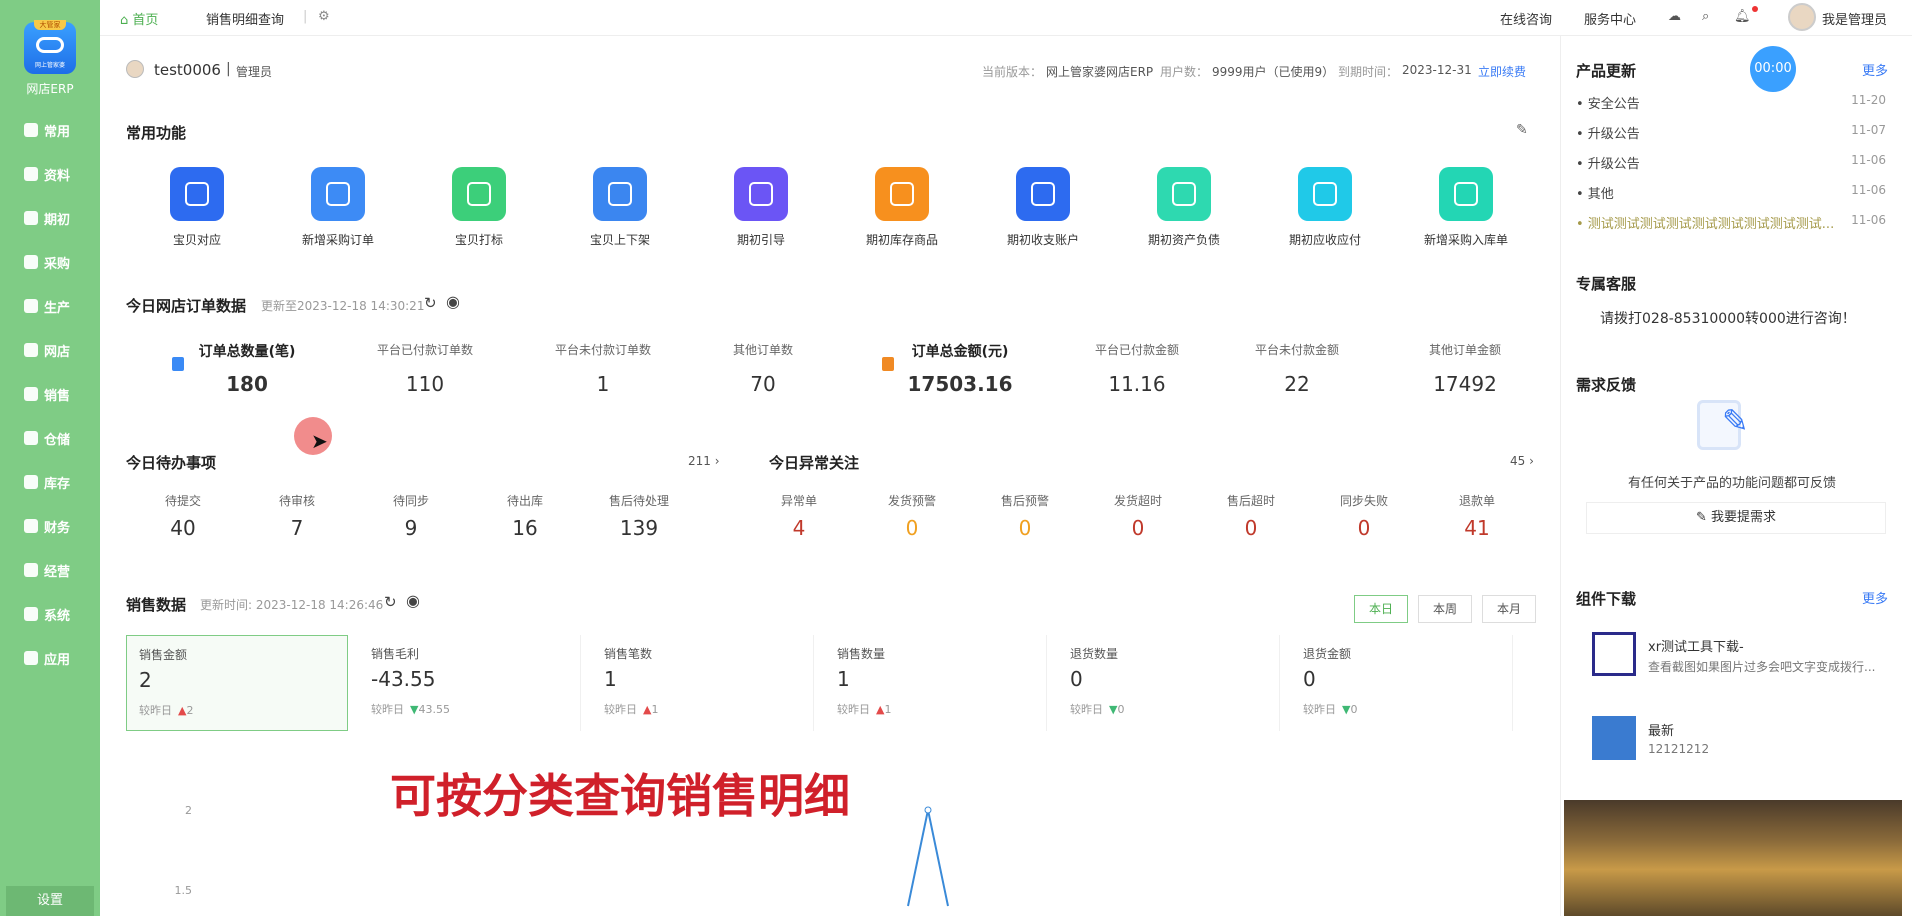 The width and height of the screenshot is (1912, 916). What do you see at coordinates (190, 710) in the screenshot?
I see `compare-delta: 2` at bounding box center [190, 710].